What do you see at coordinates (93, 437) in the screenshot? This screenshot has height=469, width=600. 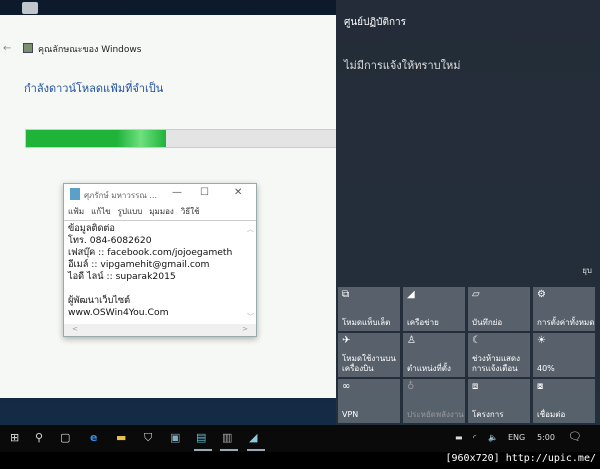 I see `edge-icon: e` at bounding box center [93, 437].